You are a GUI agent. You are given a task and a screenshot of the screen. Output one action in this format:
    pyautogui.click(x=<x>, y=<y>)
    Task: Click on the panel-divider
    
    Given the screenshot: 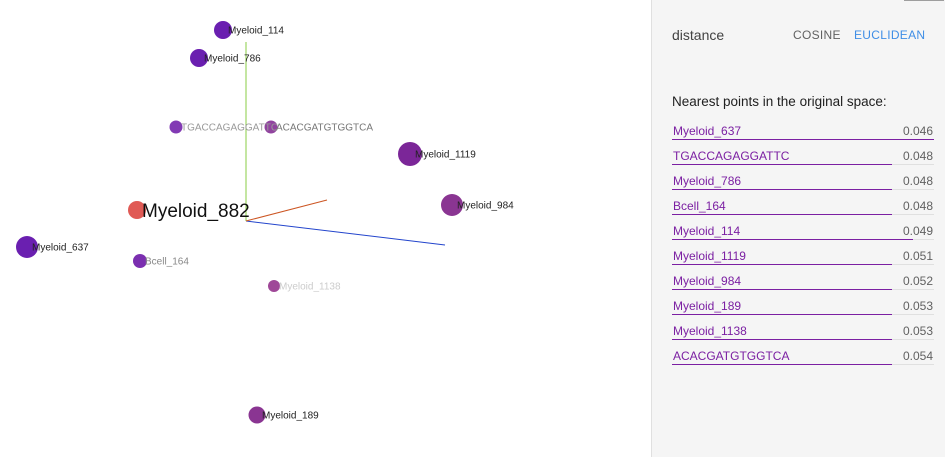 What is the action you would take?
    pyautogui.click(x=924, y=0)
    